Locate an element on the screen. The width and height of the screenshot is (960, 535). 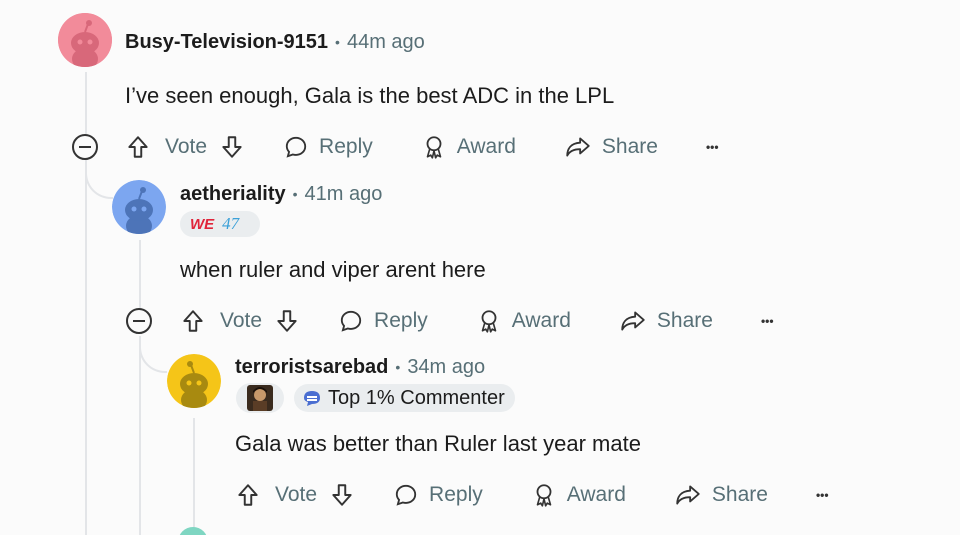
timestamp: 34m ago is located at coordinates (446, 367).